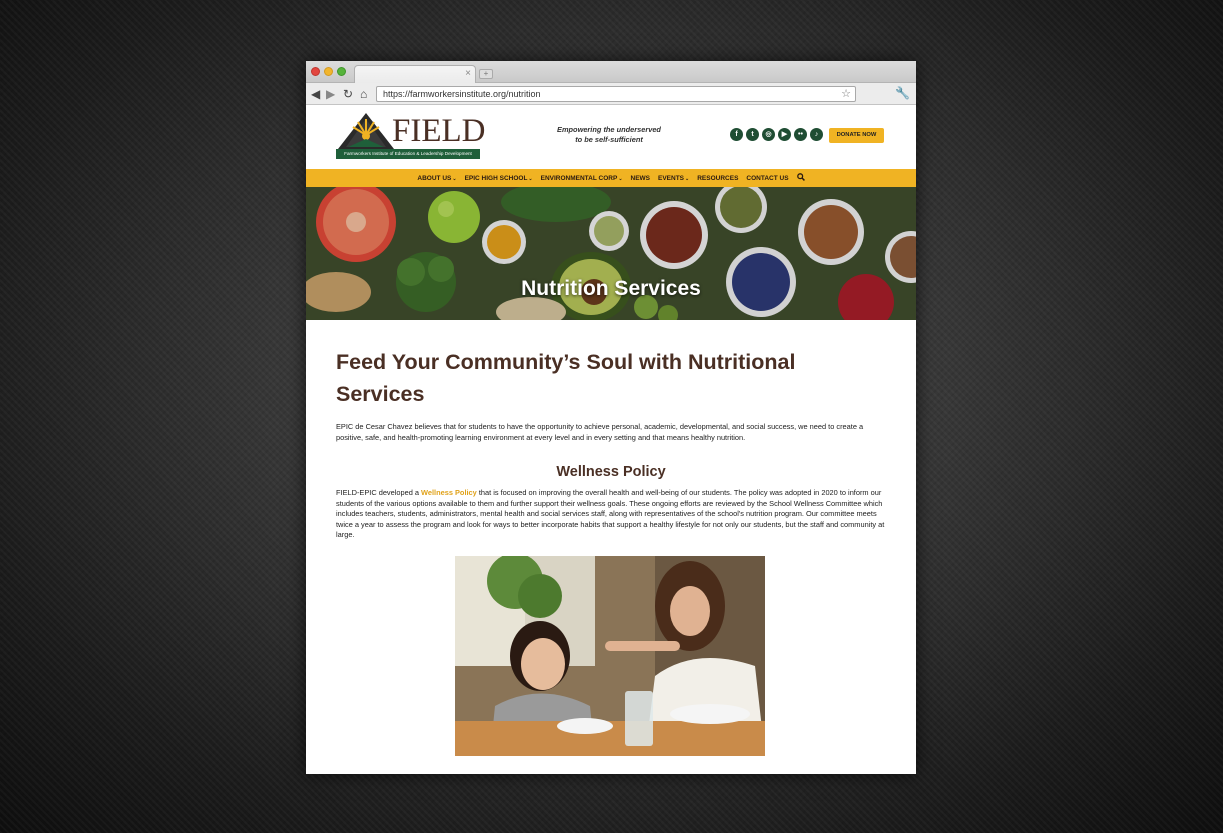 Image resolution: width=1223 pixels, height=833 pixels. I want to click on window-controls, so click(328, 71).